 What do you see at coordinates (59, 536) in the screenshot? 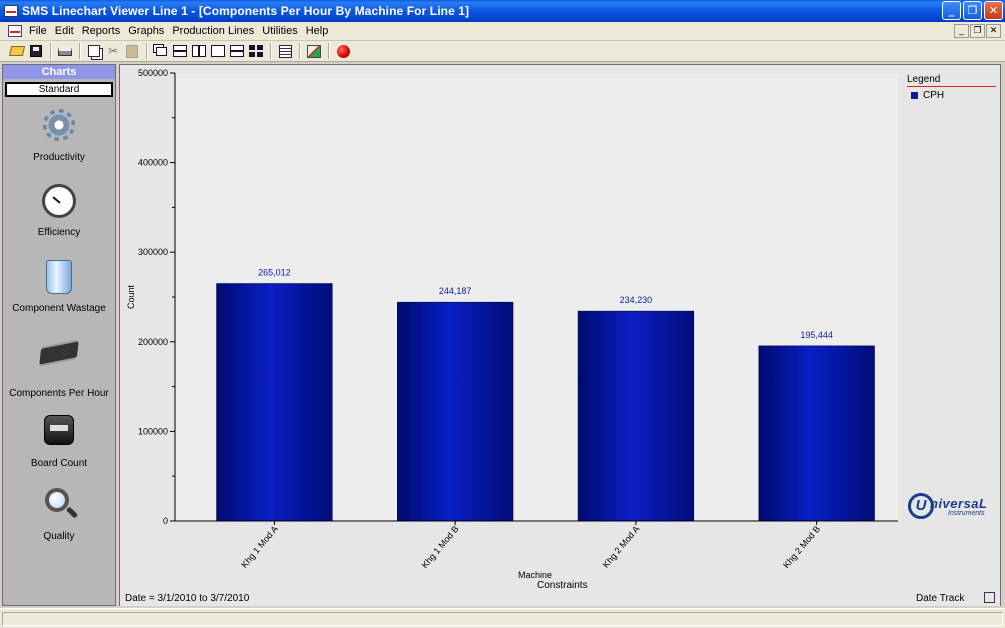
I see `sidebar-item-label: Quality` at bounding box center [59, 536].